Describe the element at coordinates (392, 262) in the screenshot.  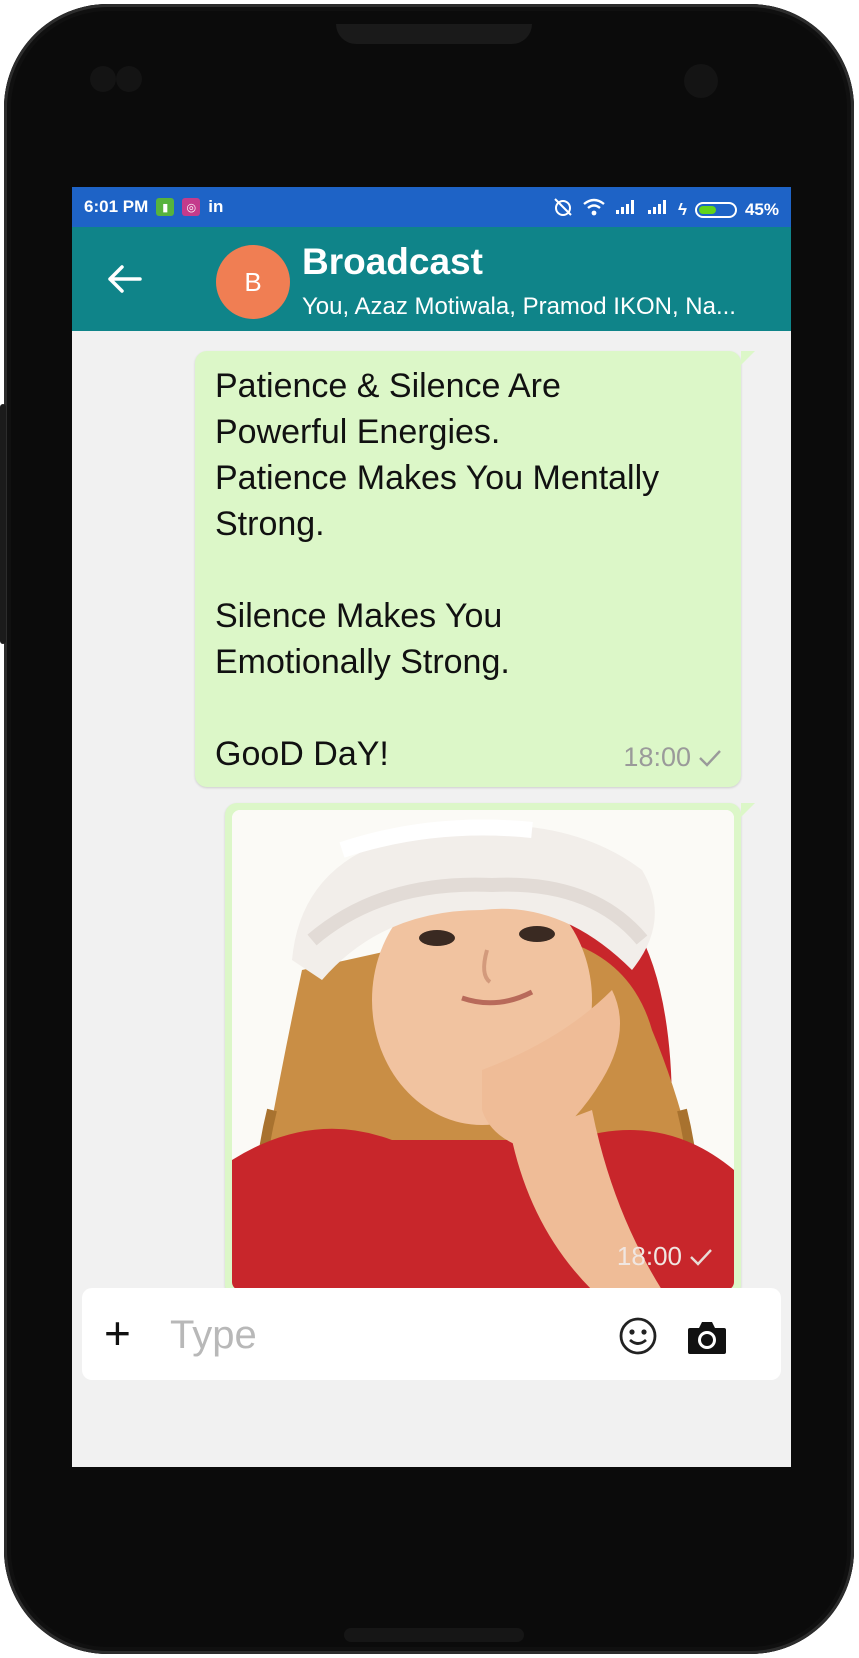
I see `chat-title: Broadcast` at that location.